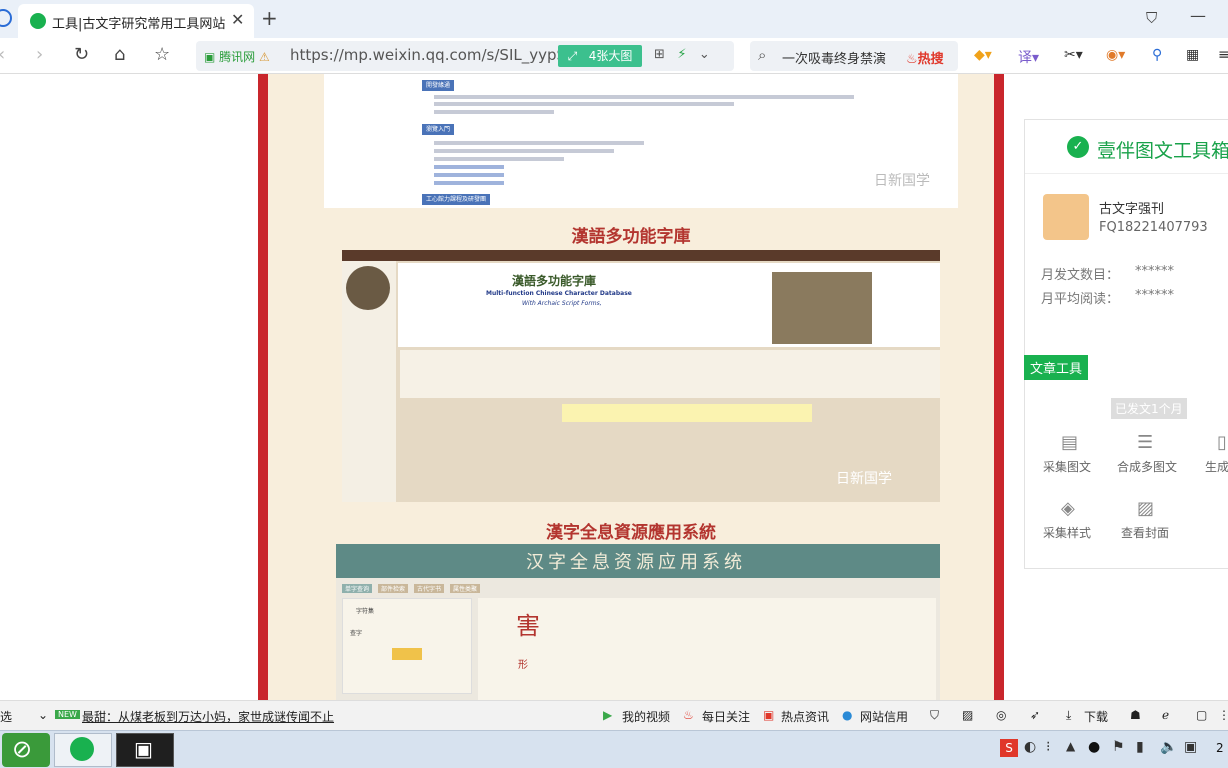 This screenshot has height=768, width=1228. What do you see at coordinates (1096, 716) in the screenshot?
I see `status-download: 下载` at bounding box center [1096, 716].